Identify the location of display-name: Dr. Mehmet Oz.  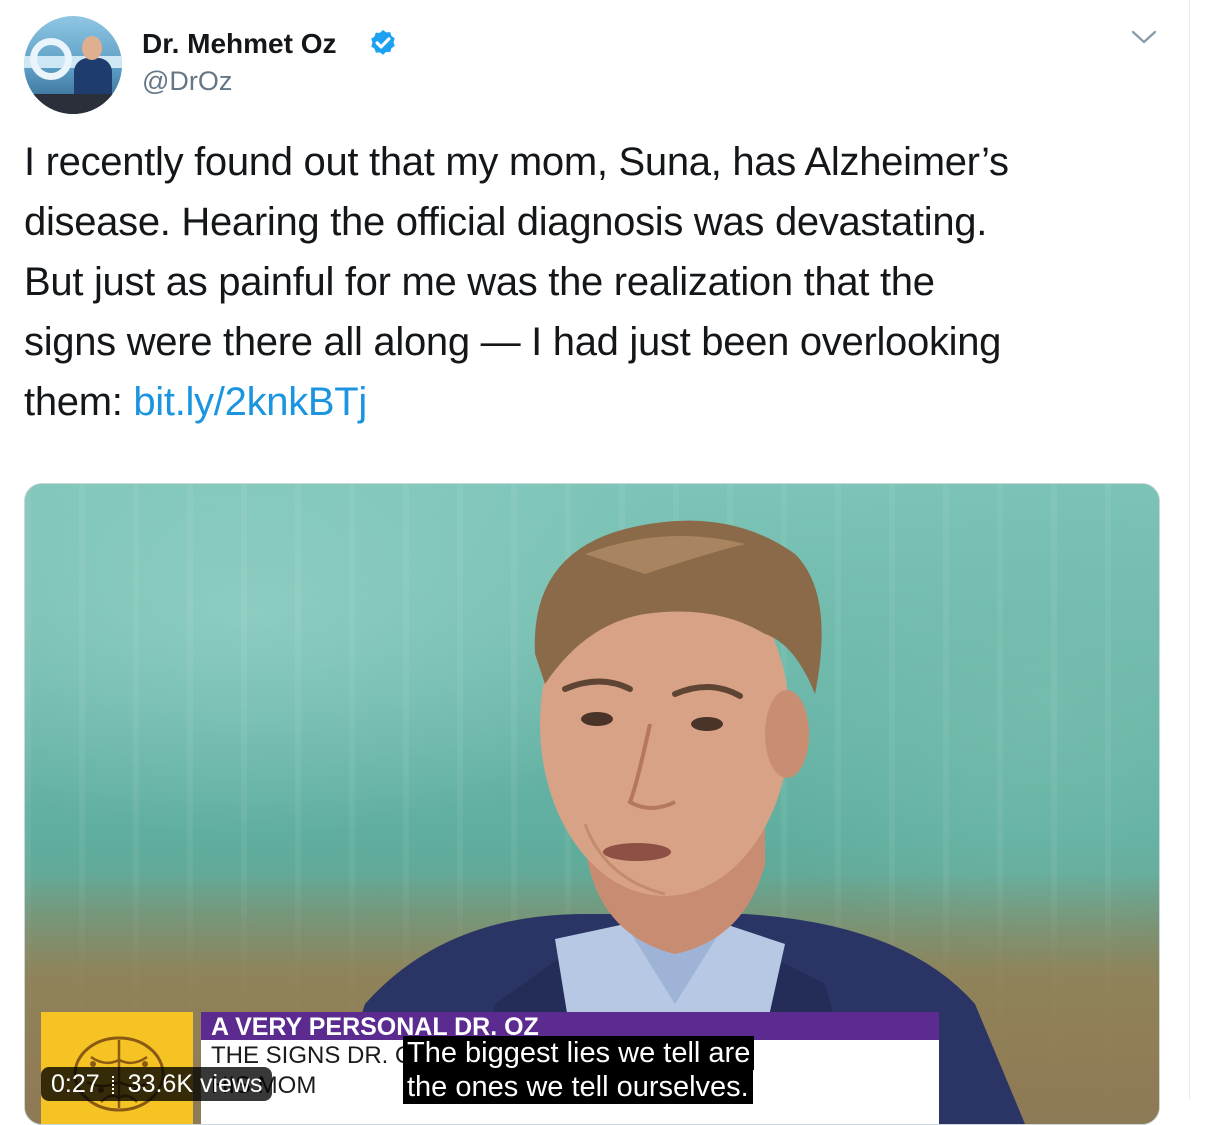
(239, 44).